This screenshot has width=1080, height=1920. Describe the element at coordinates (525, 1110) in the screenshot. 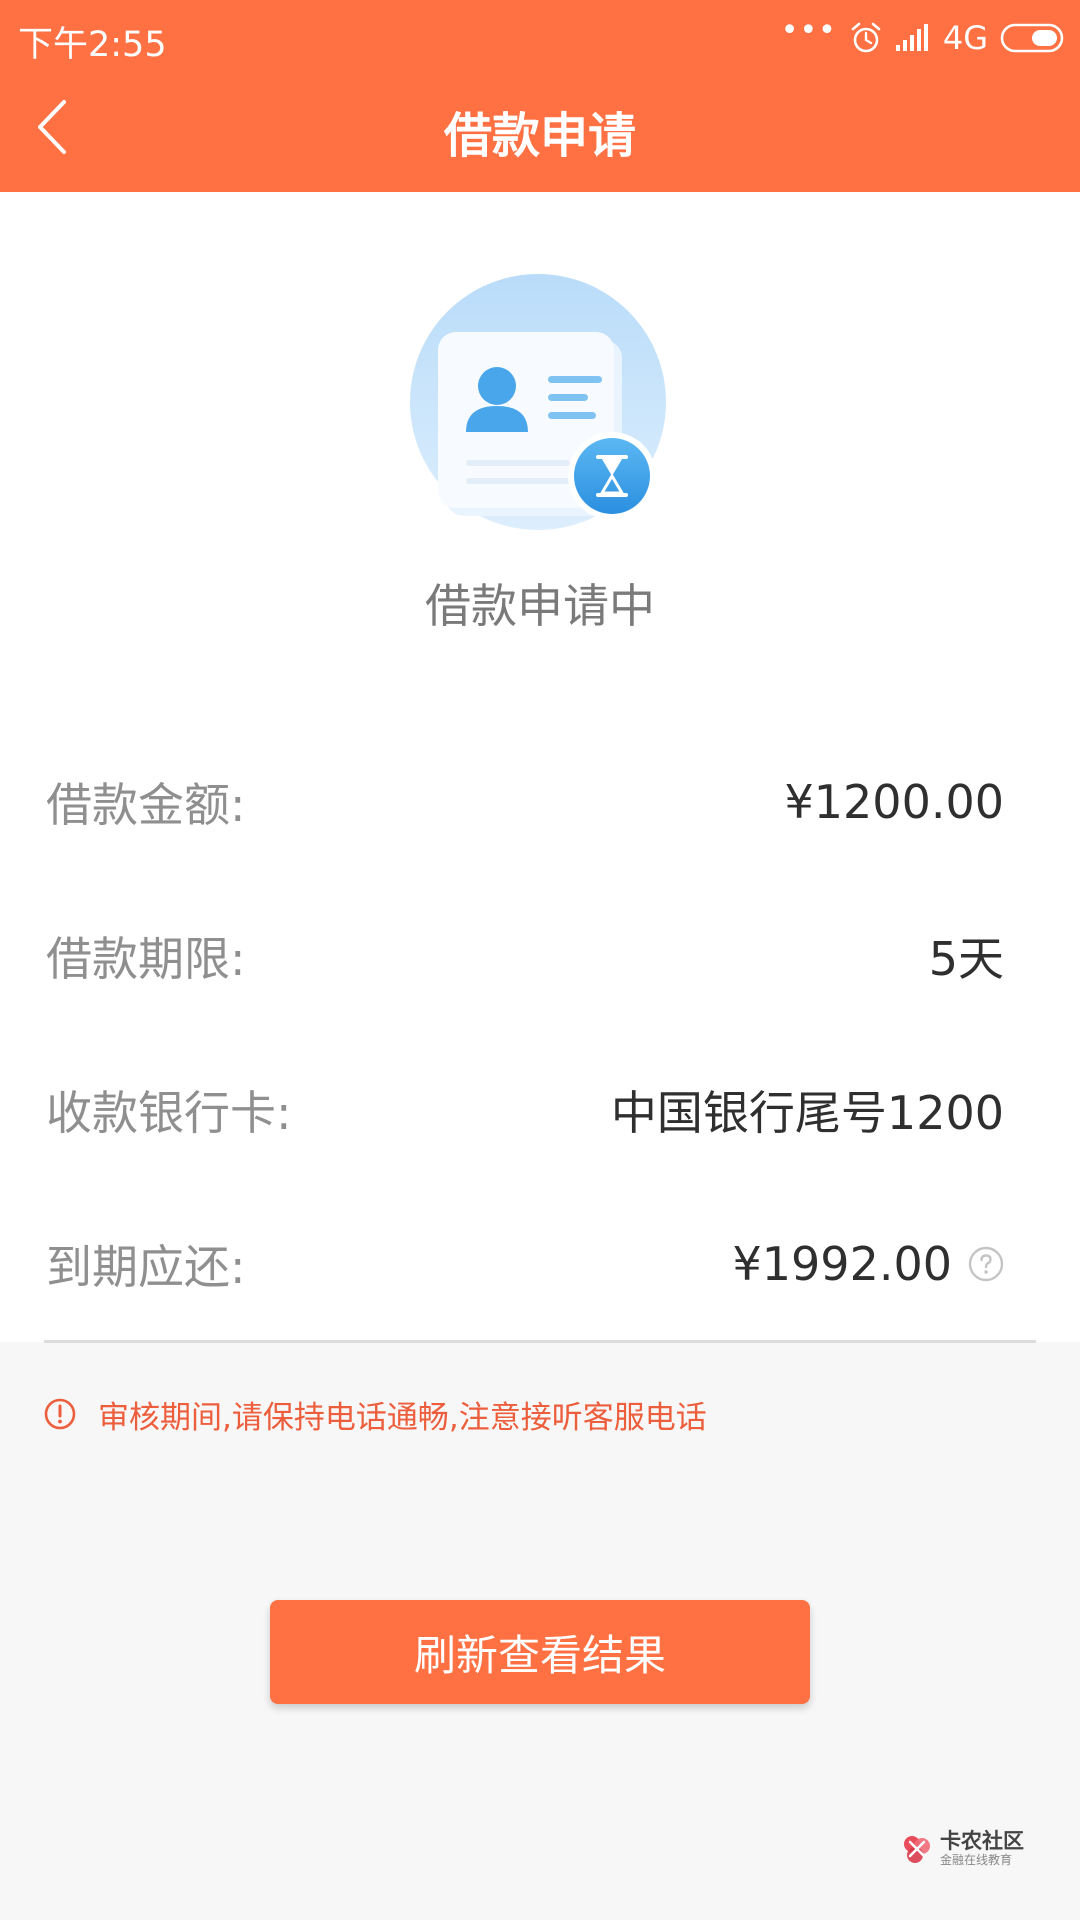

I see `bank-card-row: 收款银行卡: 中国银行尾号1200` at that location.